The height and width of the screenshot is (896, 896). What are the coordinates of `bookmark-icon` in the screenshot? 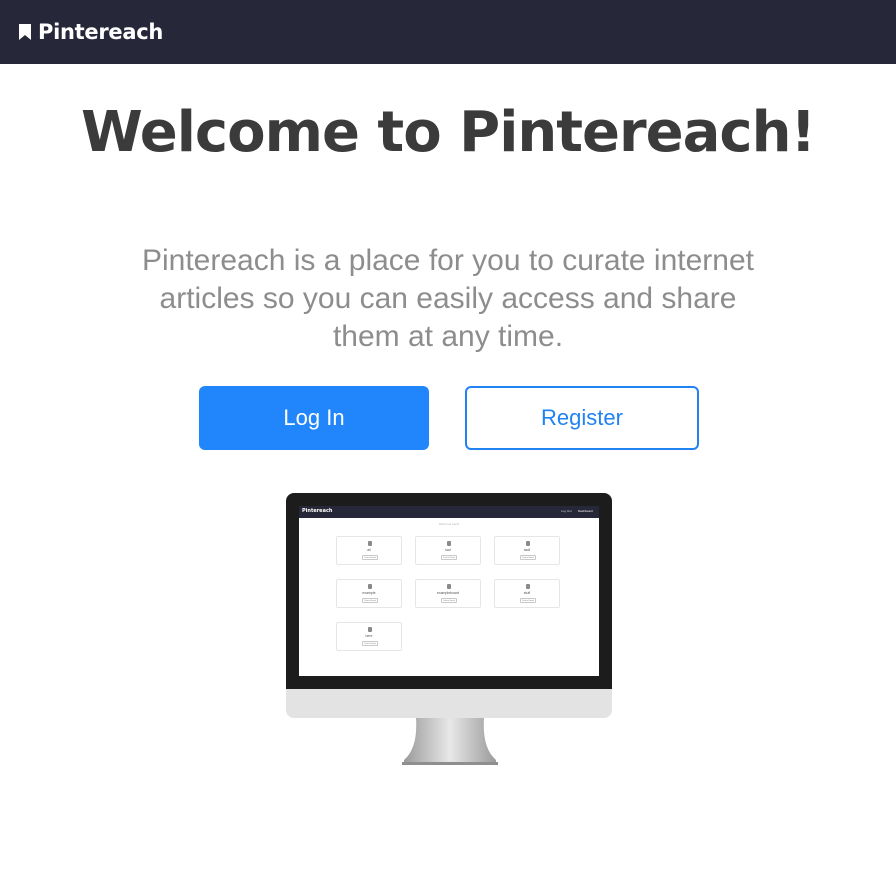 It's located at (25, 32).